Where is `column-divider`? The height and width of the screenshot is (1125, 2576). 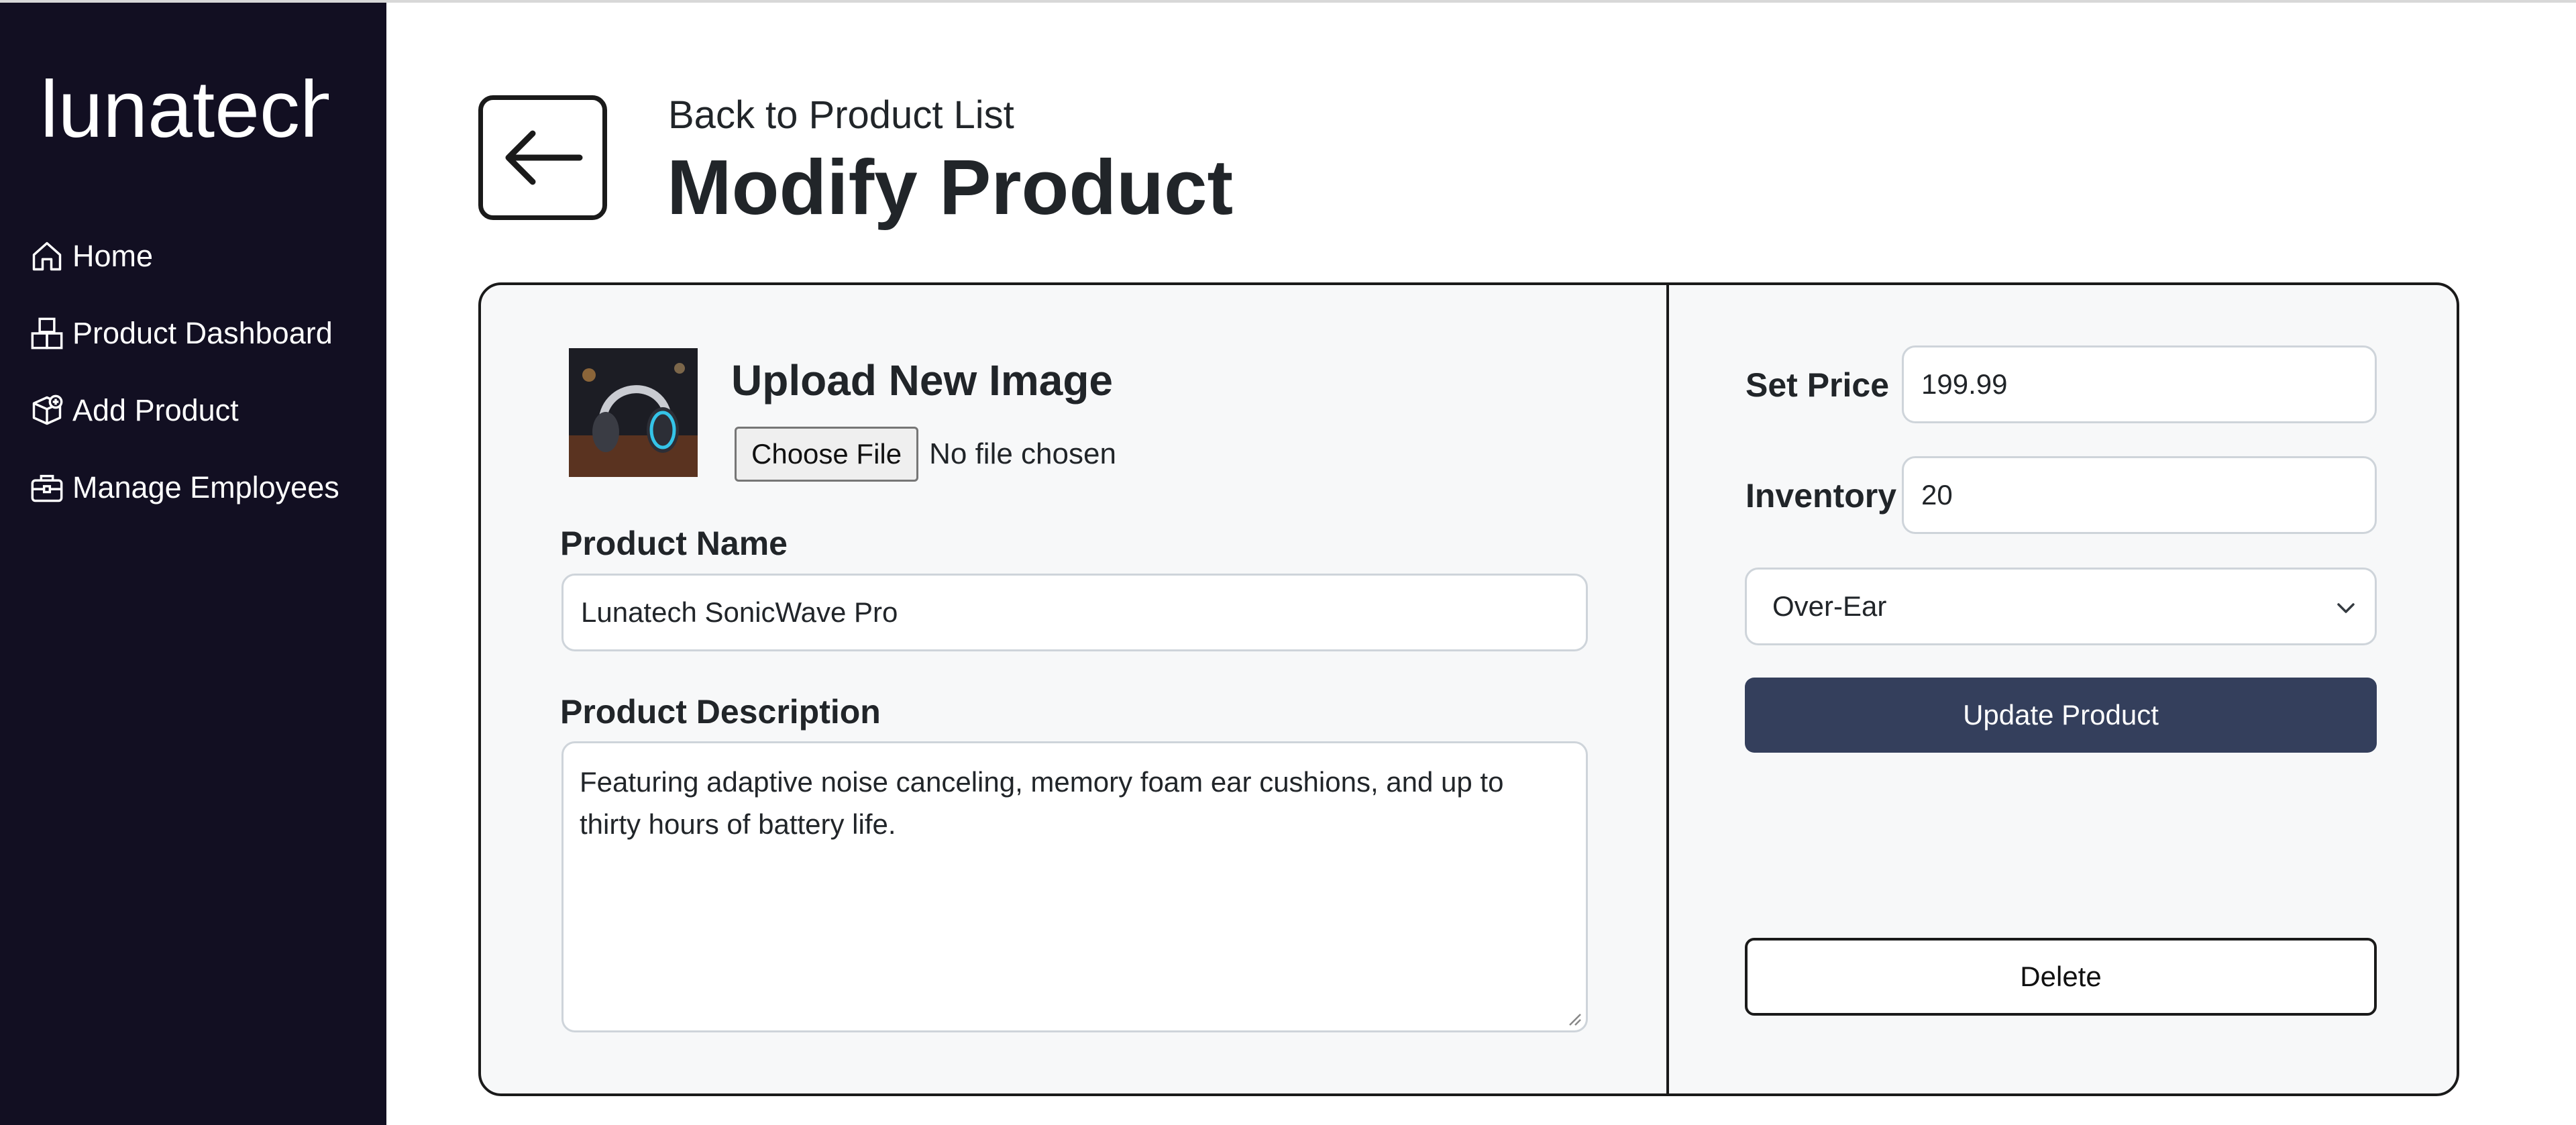
column-divider is located at coordinates (1667, 689).